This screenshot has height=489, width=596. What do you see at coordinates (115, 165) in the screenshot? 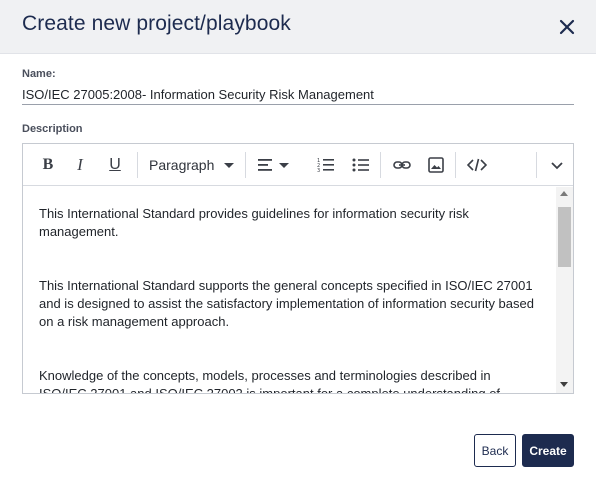
I see `underline-button: U` at bounding box center [115, 165].